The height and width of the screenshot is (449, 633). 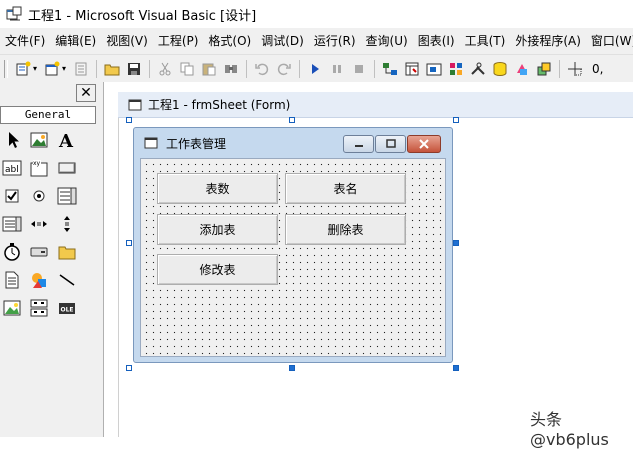 What do you see at coordinates (39, 224) in the screenshot?
I see `hscrollbar-tool-icon` at bounding box center [39, 224].